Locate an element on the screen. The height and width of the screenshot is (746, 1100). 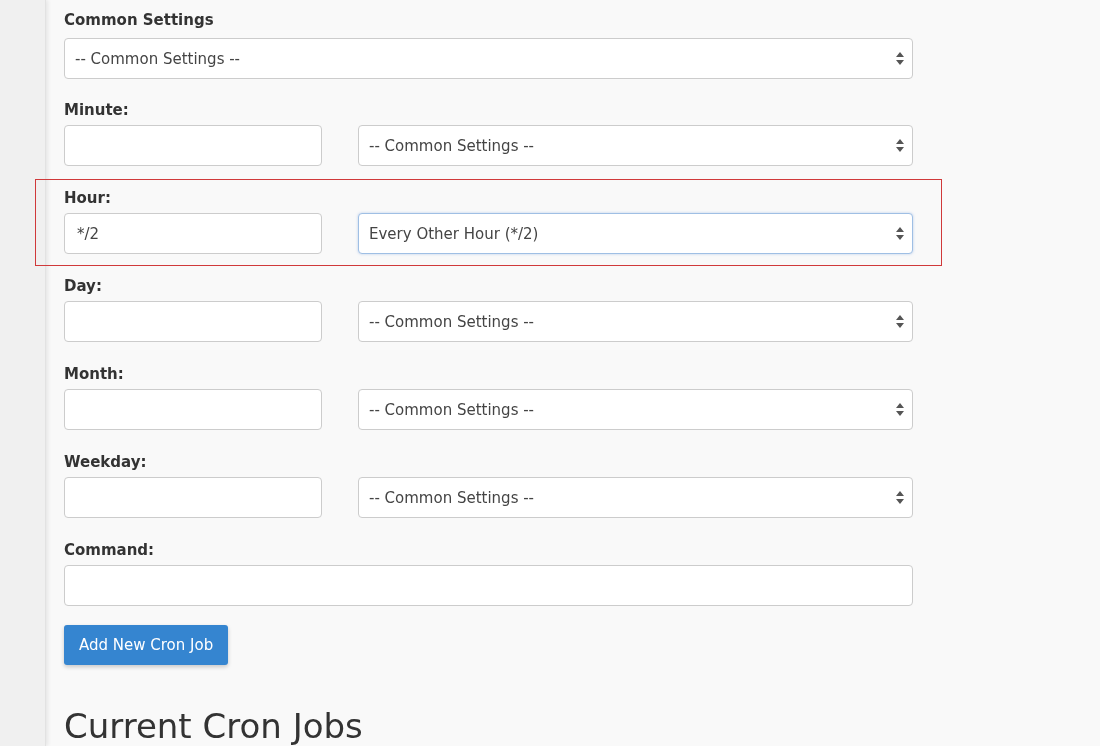
field-label: Common Settings is located at coordinates (139, 20).